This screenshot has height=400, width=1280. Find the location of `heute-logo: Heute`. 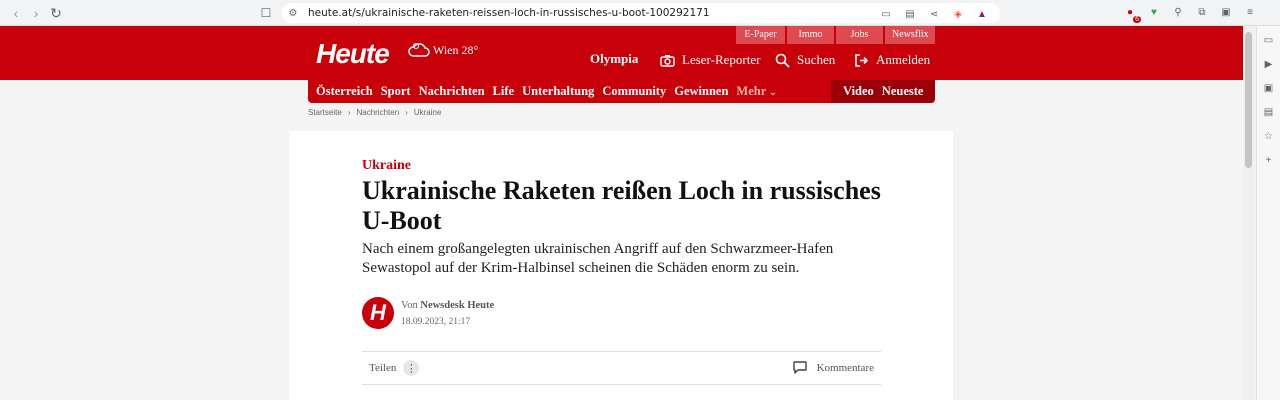

heute-logo: Heute is located at coordinates (353, 54).